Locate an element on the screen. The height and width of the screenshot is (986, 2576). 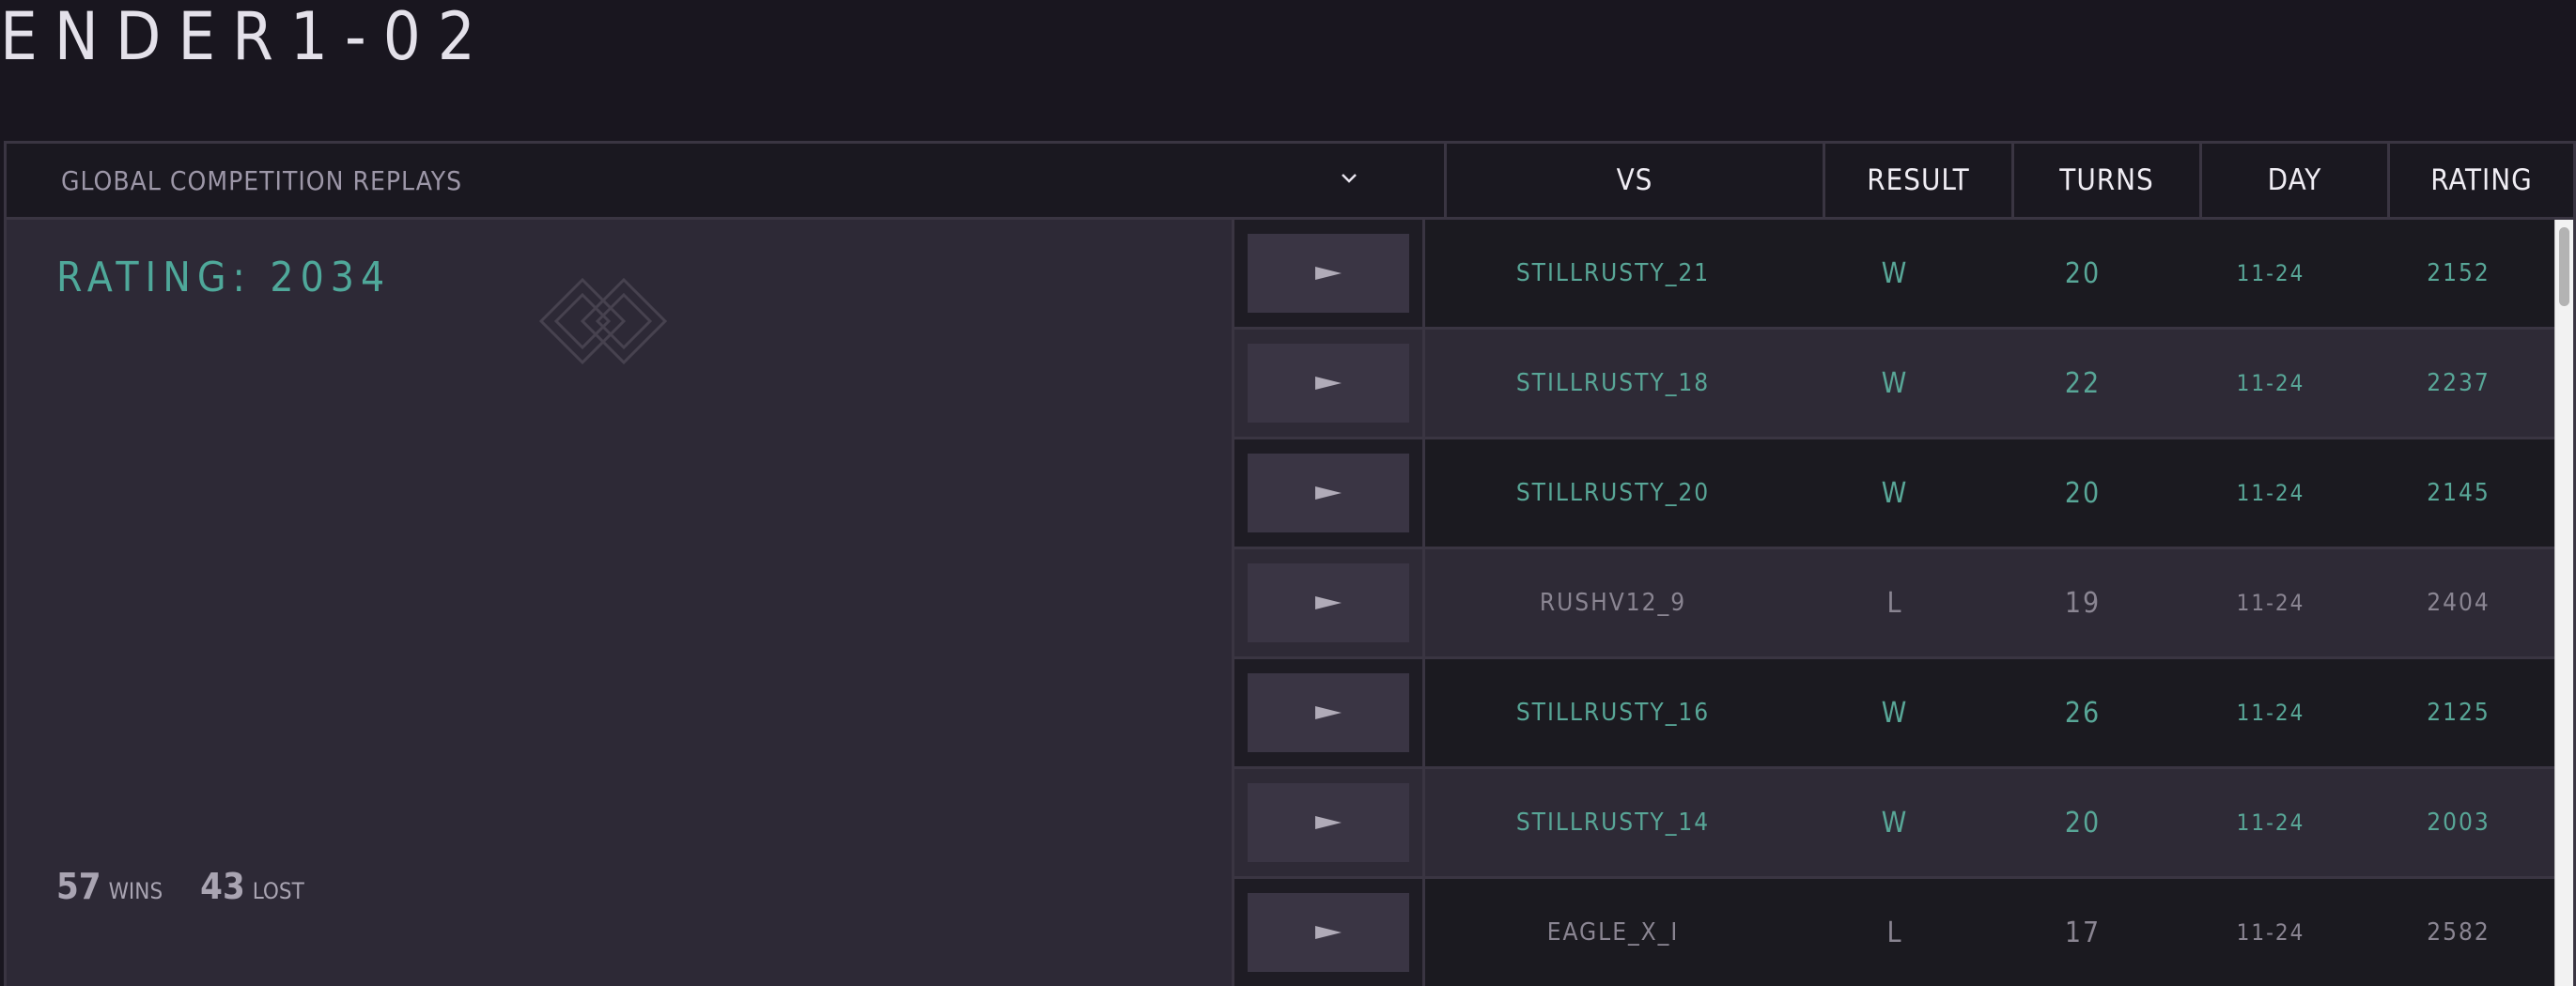
replay-row: STILLRUSTY_18 W 22 11-24 2237 is located at coordinates (1894, 384).